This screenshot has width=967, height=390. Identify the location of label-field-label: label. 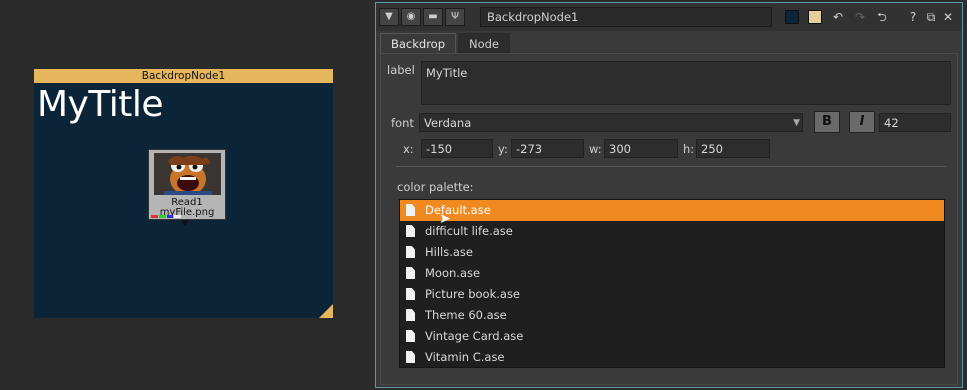
(401, 70).